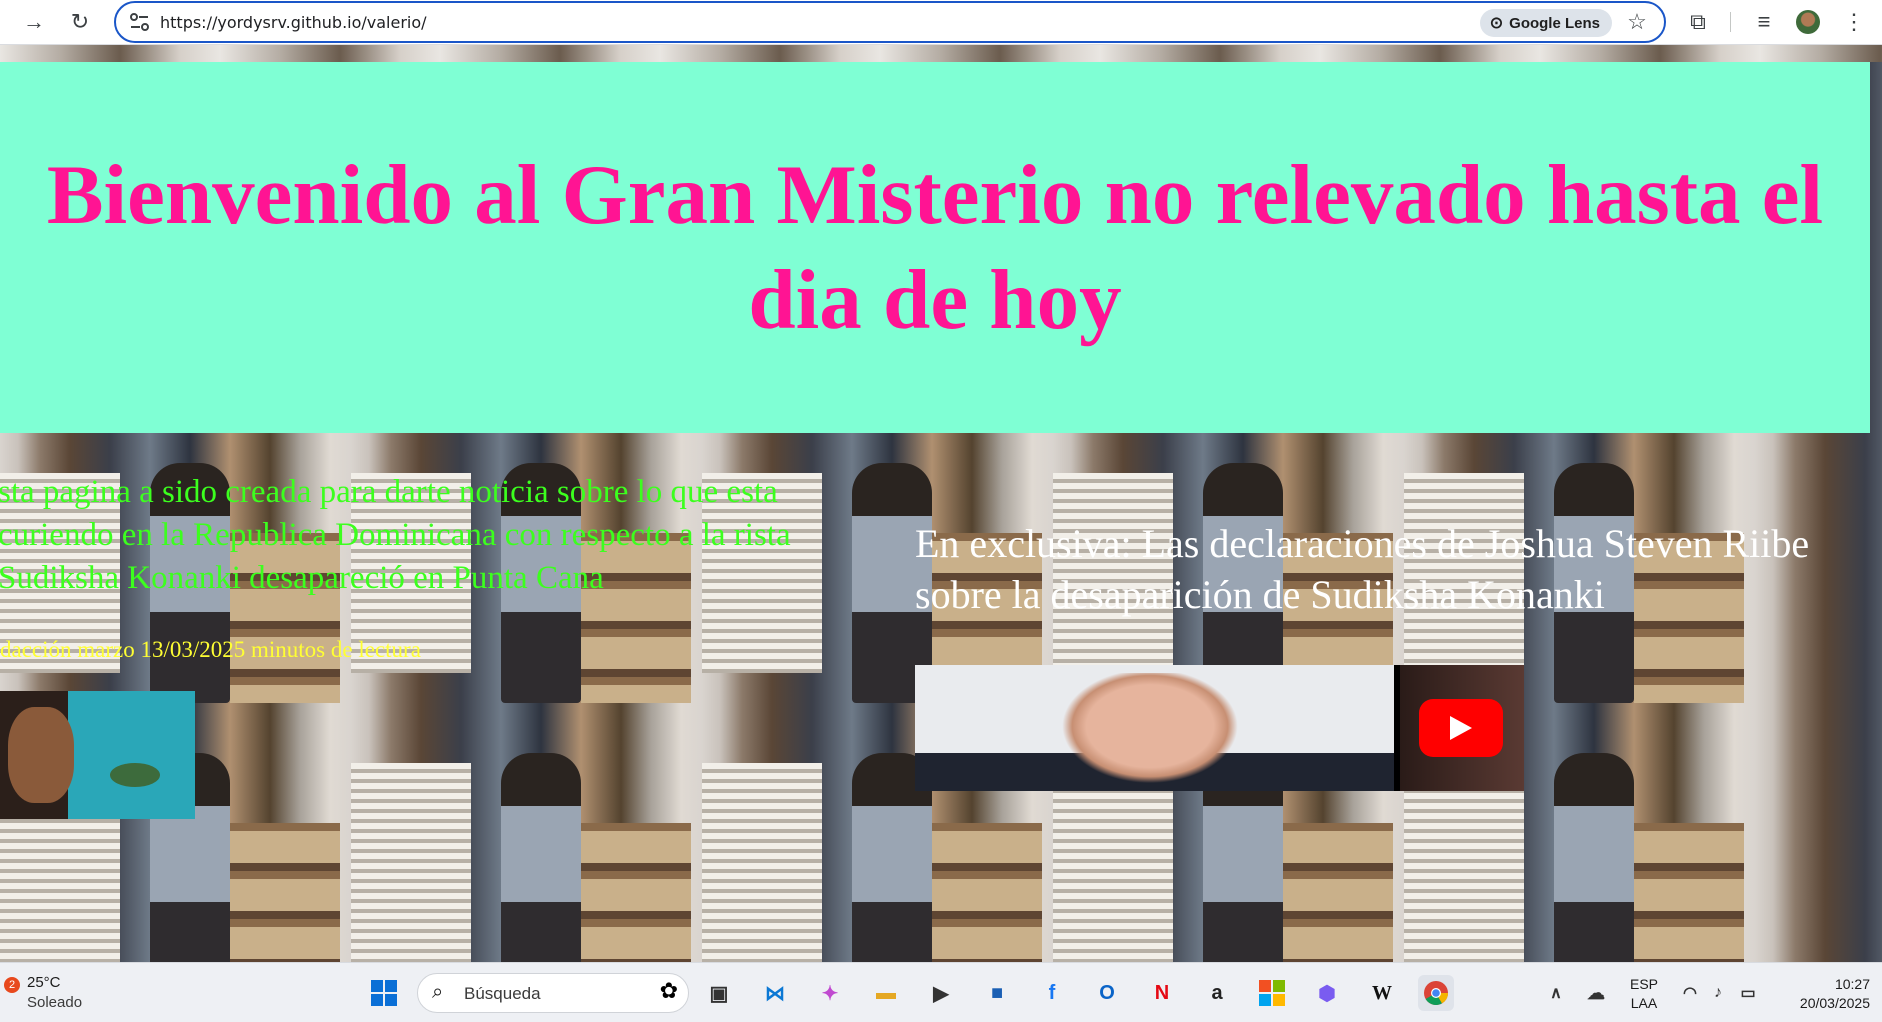  Describe the element at coordinates (34, 22) in the screenshot. I see `forward-icon: →` at that location.